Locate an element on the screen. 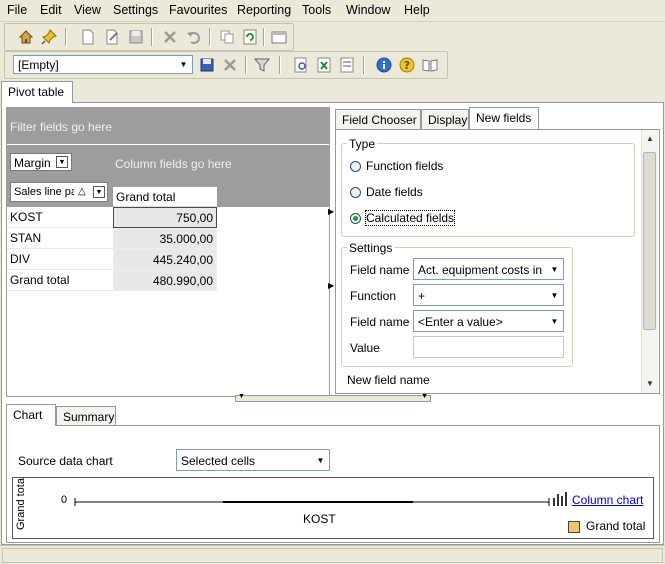 The image size is (665, 564). field-name-value: Act. equipment costs in is located at coordinates (480, 270).